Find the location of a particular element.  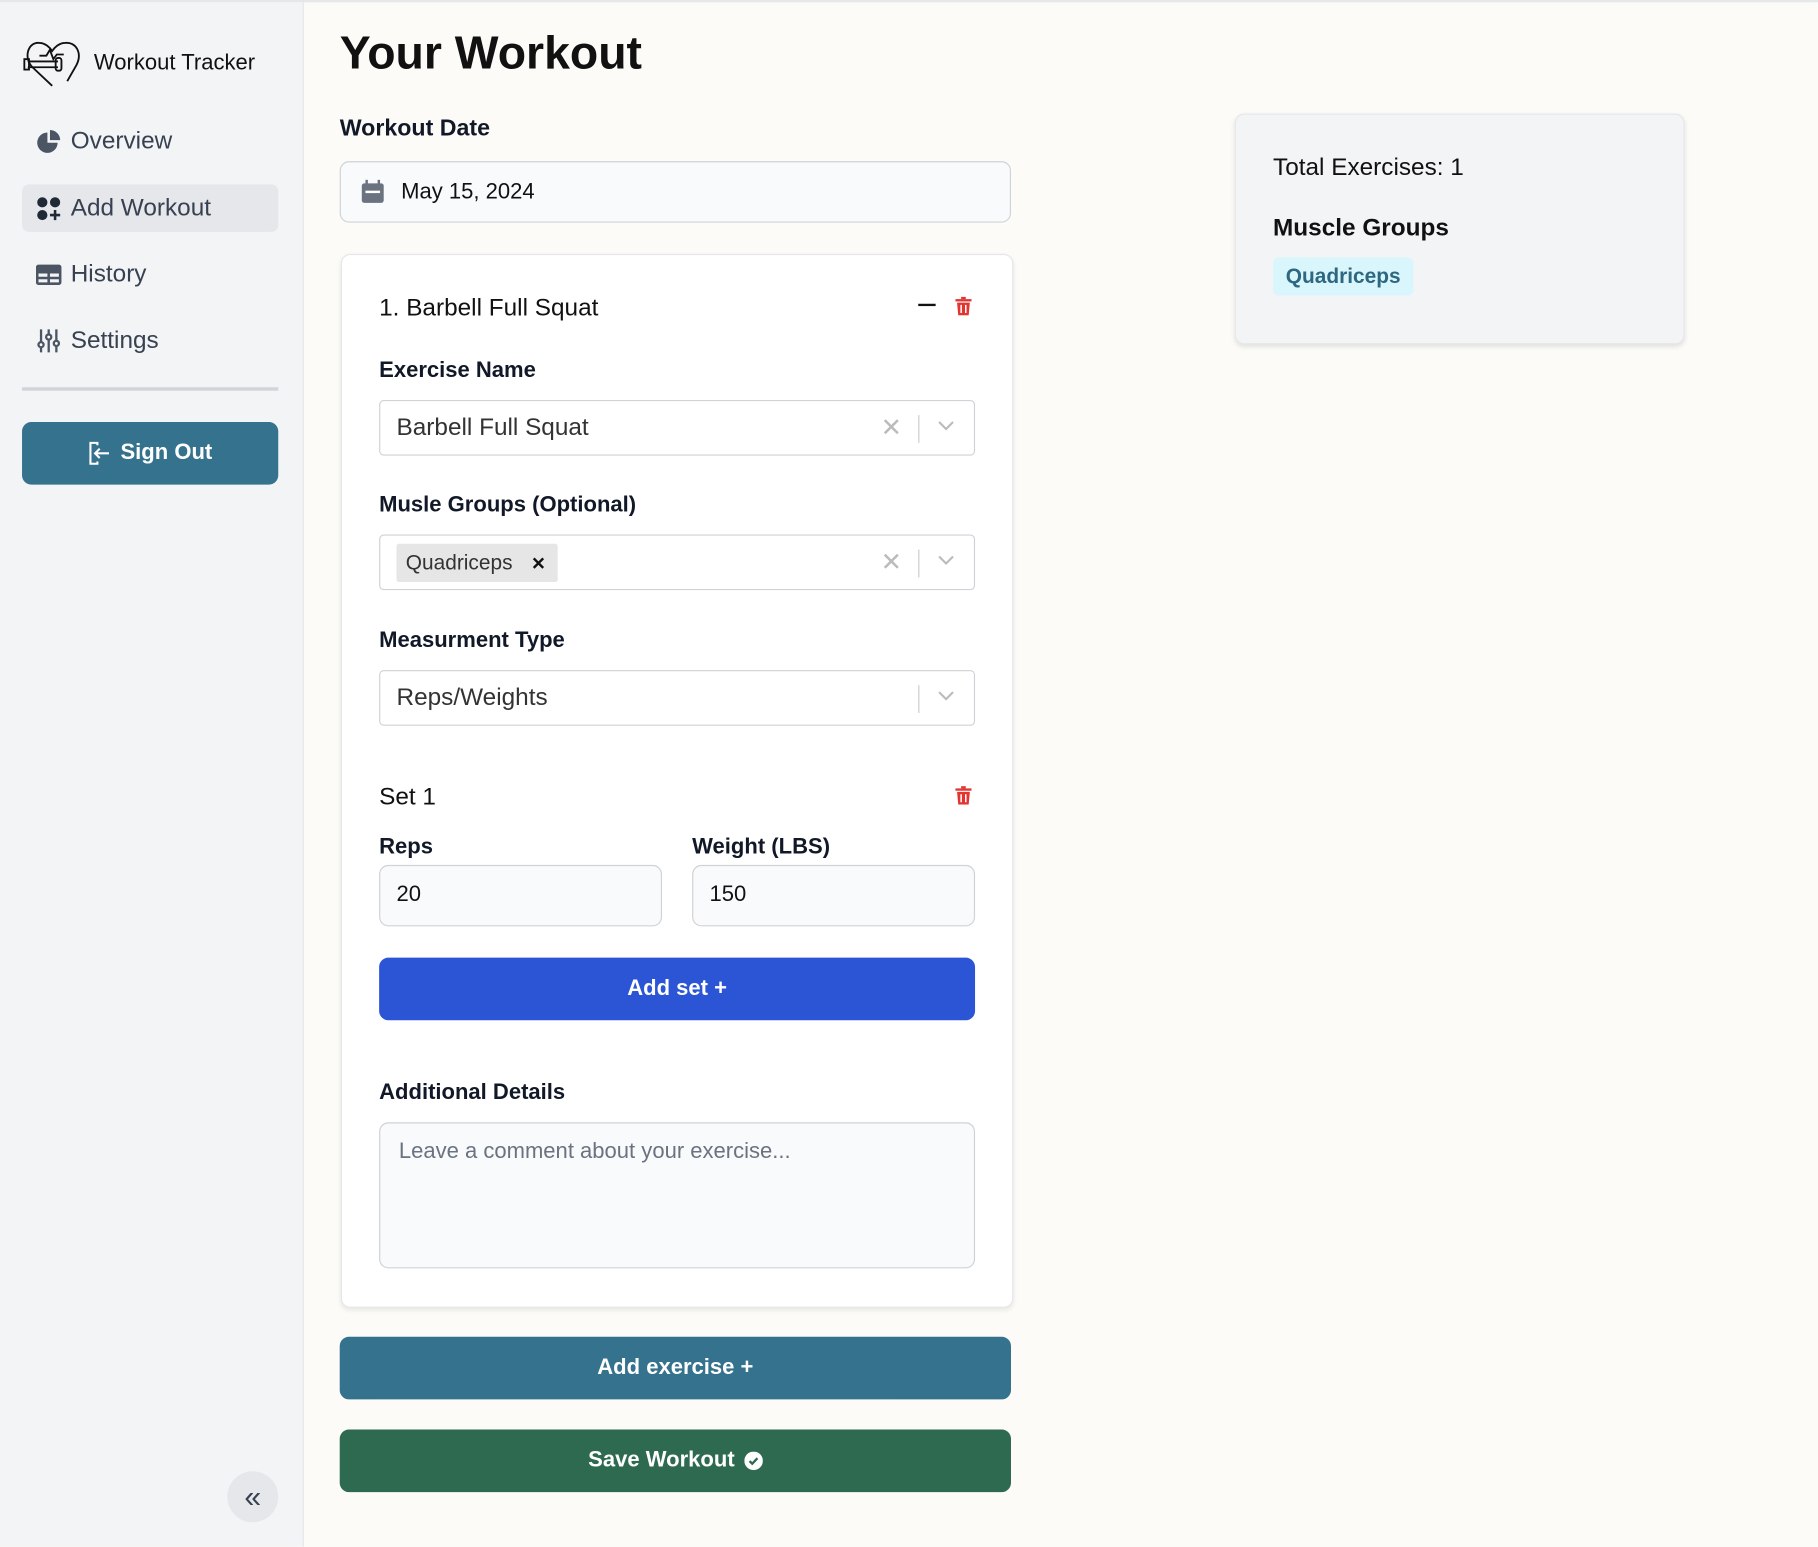

remove-tag-icon: ✕ is located at coordinates (538, 563).